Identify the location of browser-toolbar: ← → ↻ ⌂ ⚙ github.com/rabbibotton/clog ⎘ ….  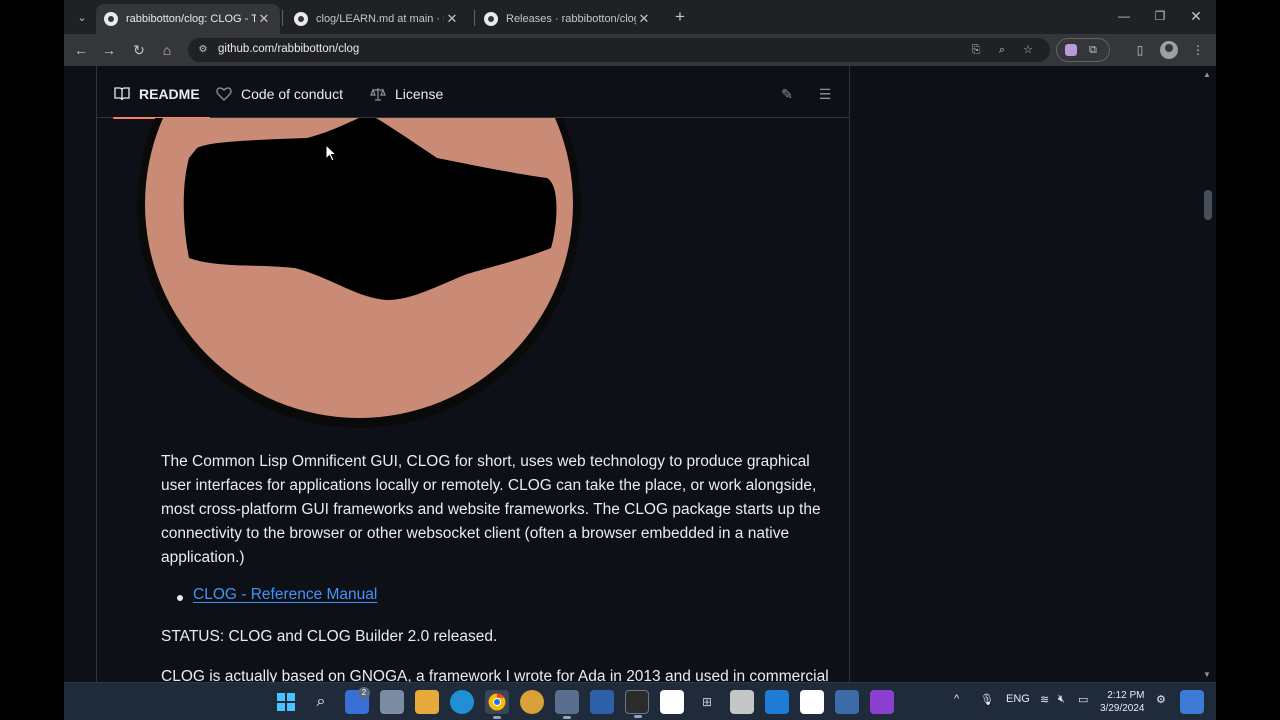
(640, 50).